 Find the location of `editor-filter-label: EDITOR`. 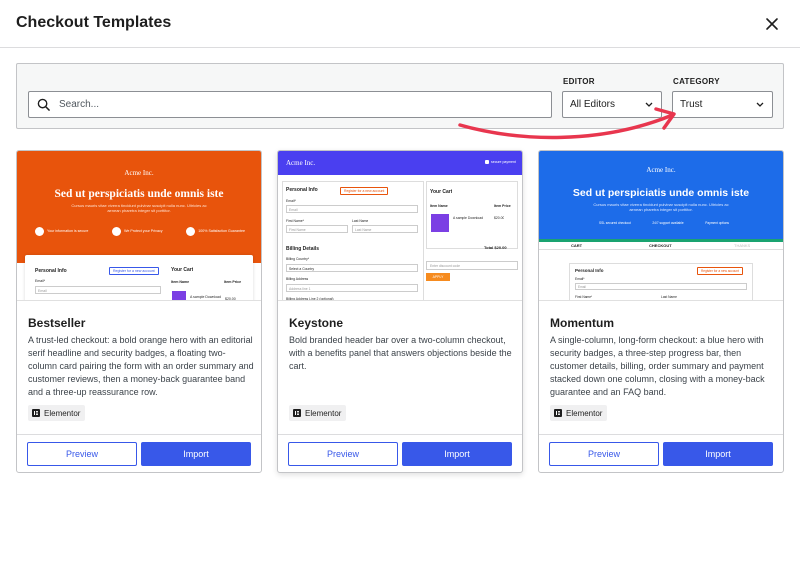

editor-filter-label: EDITOR is located at coordinates (579, 81).